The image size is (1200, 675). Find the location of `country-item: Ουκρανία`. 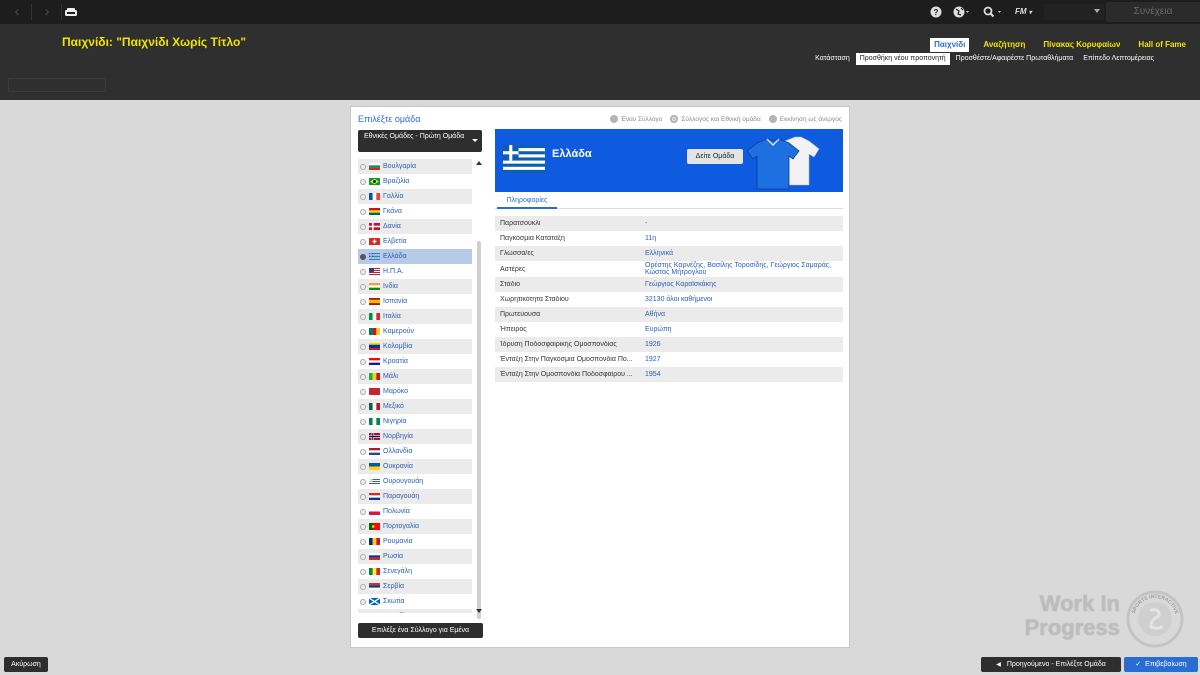

country-item: Ουκρανία is located at coordinates (415, 466).